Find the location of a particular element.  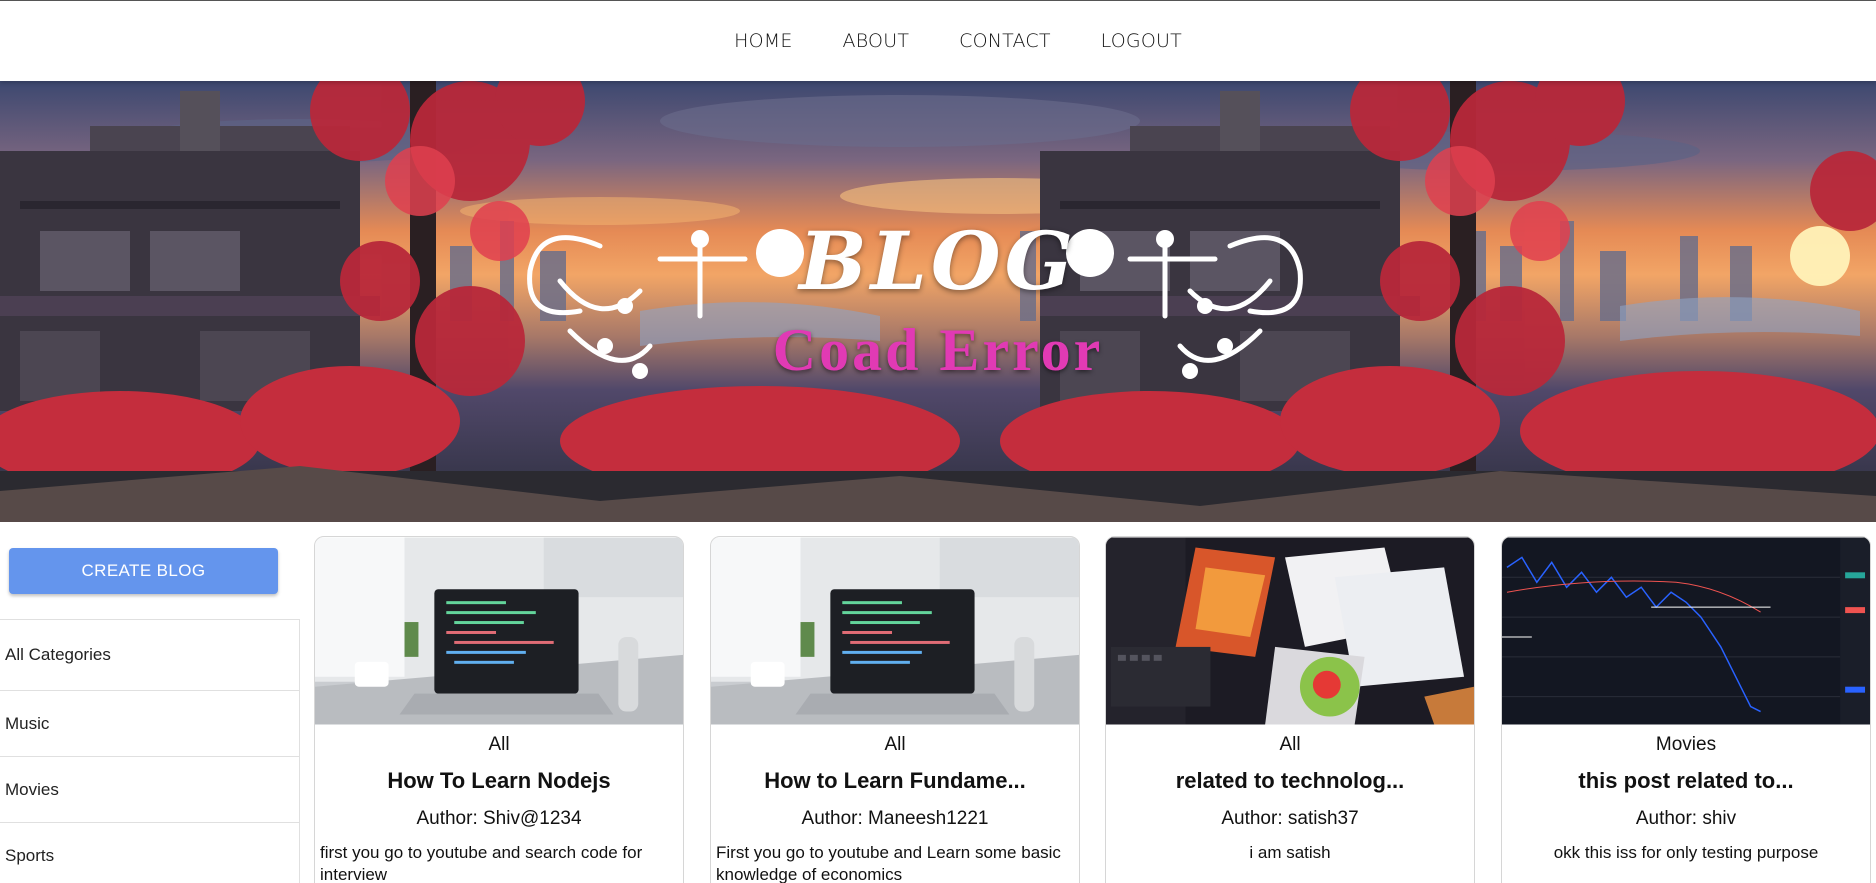

banner-title: BLOG is located at coordinates (938, 261).